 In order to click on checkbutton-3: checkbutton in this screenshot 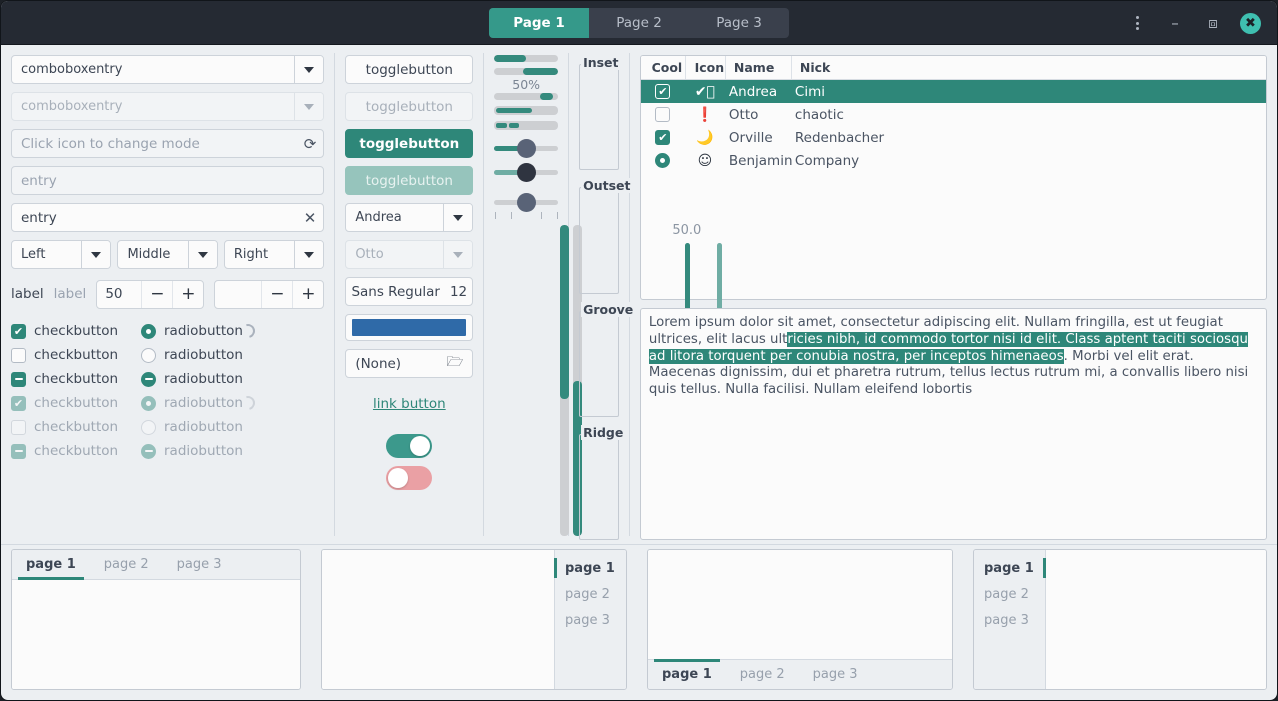, I will do `click(76, 379)`.